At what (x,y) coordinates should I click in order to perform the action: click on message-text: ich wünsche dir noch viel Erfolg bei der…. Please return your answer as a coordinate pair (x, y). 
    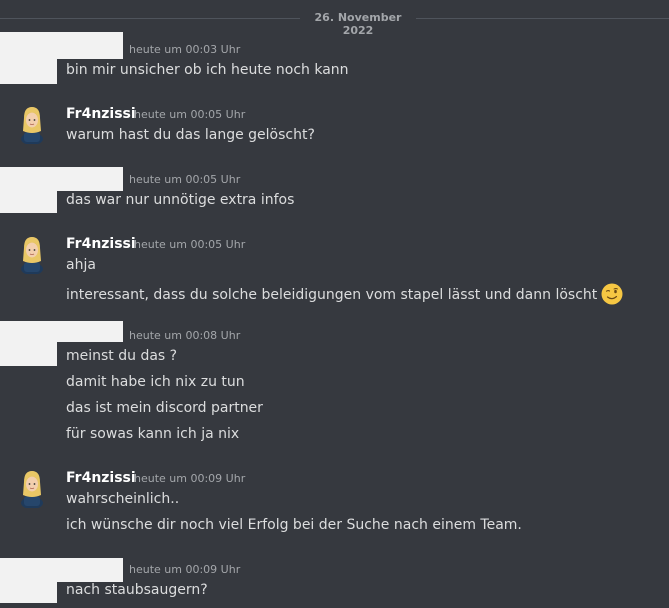
    Looking at the image, I should click on (294, 525).